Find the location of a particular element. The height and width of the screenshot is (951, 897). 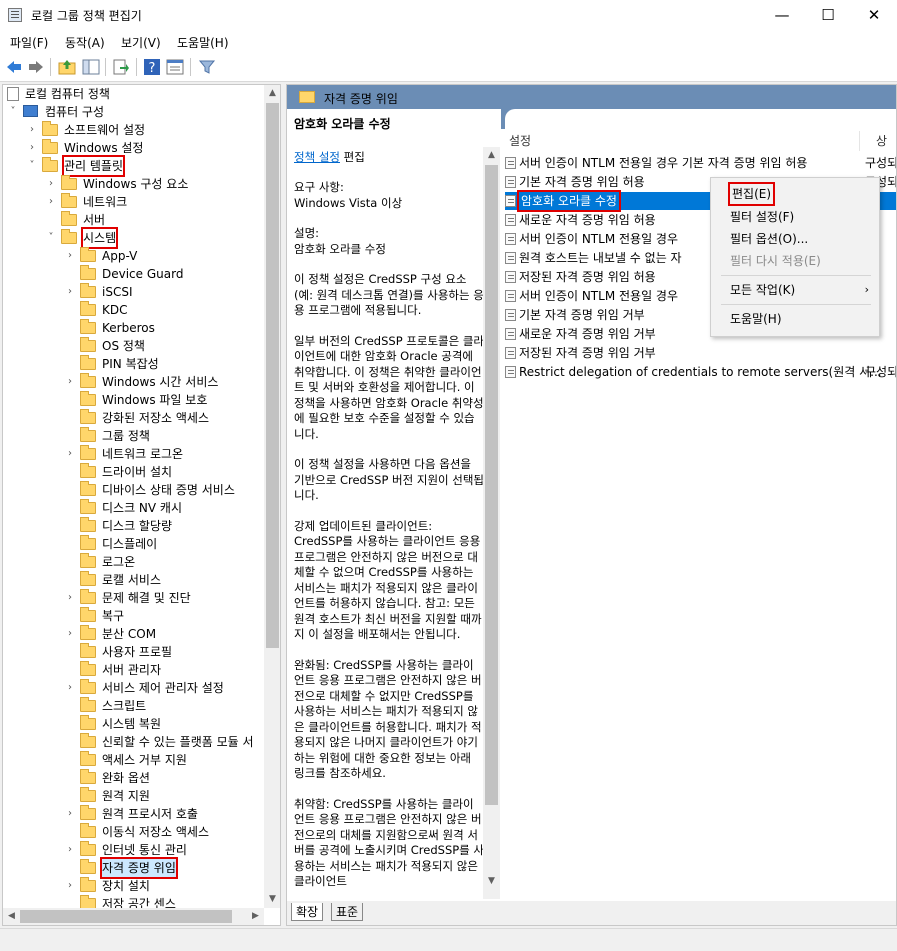

tree-system-child: › iSCSI is located at coordinates (164, 292).